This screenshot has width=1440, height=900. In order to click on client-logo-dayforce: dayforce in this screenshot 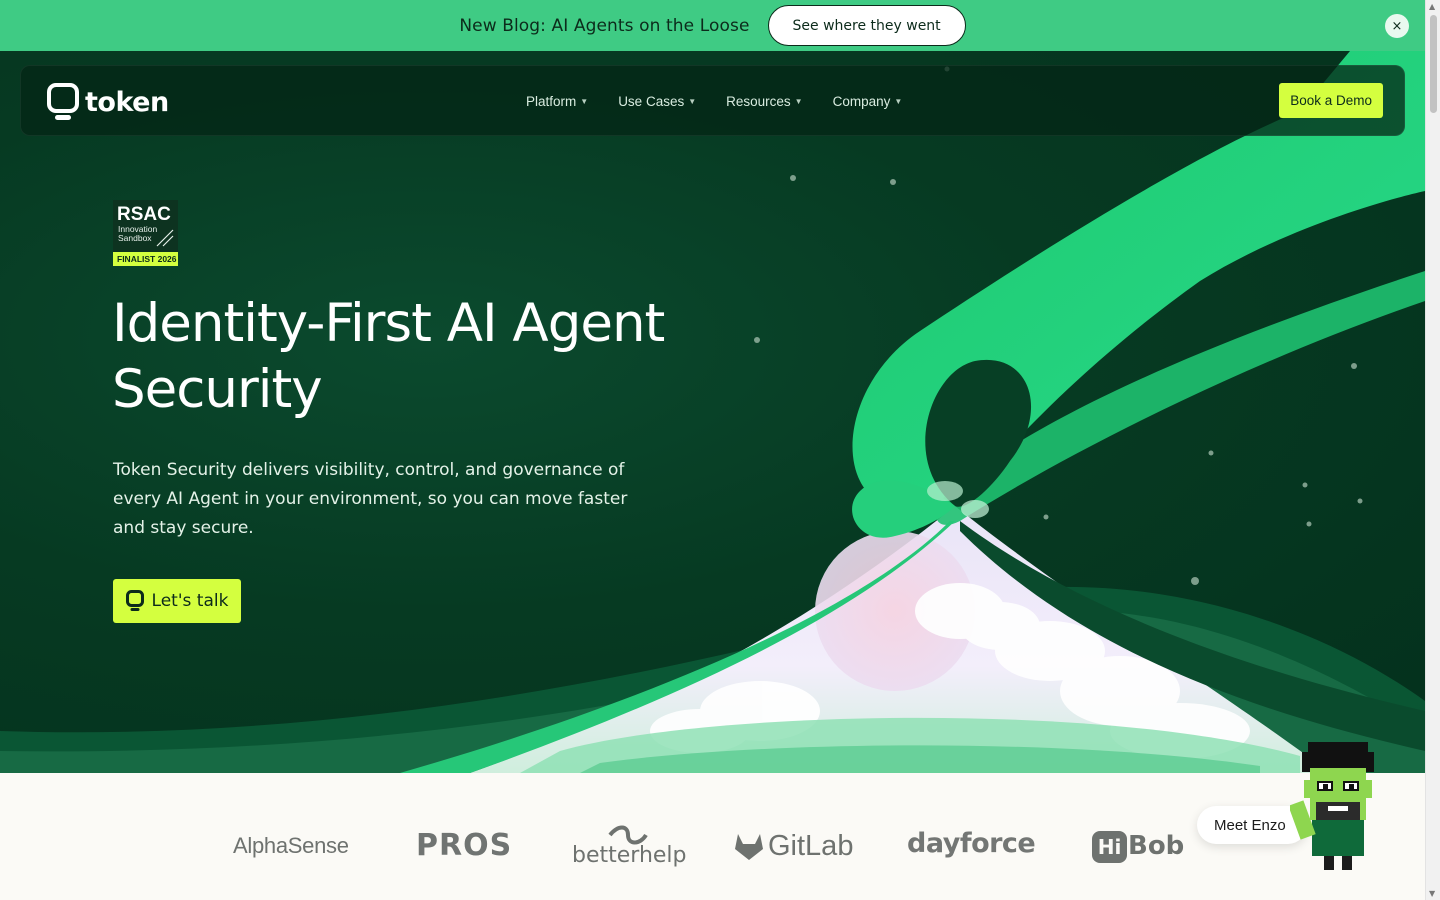, I will do `click(971, 843)`.